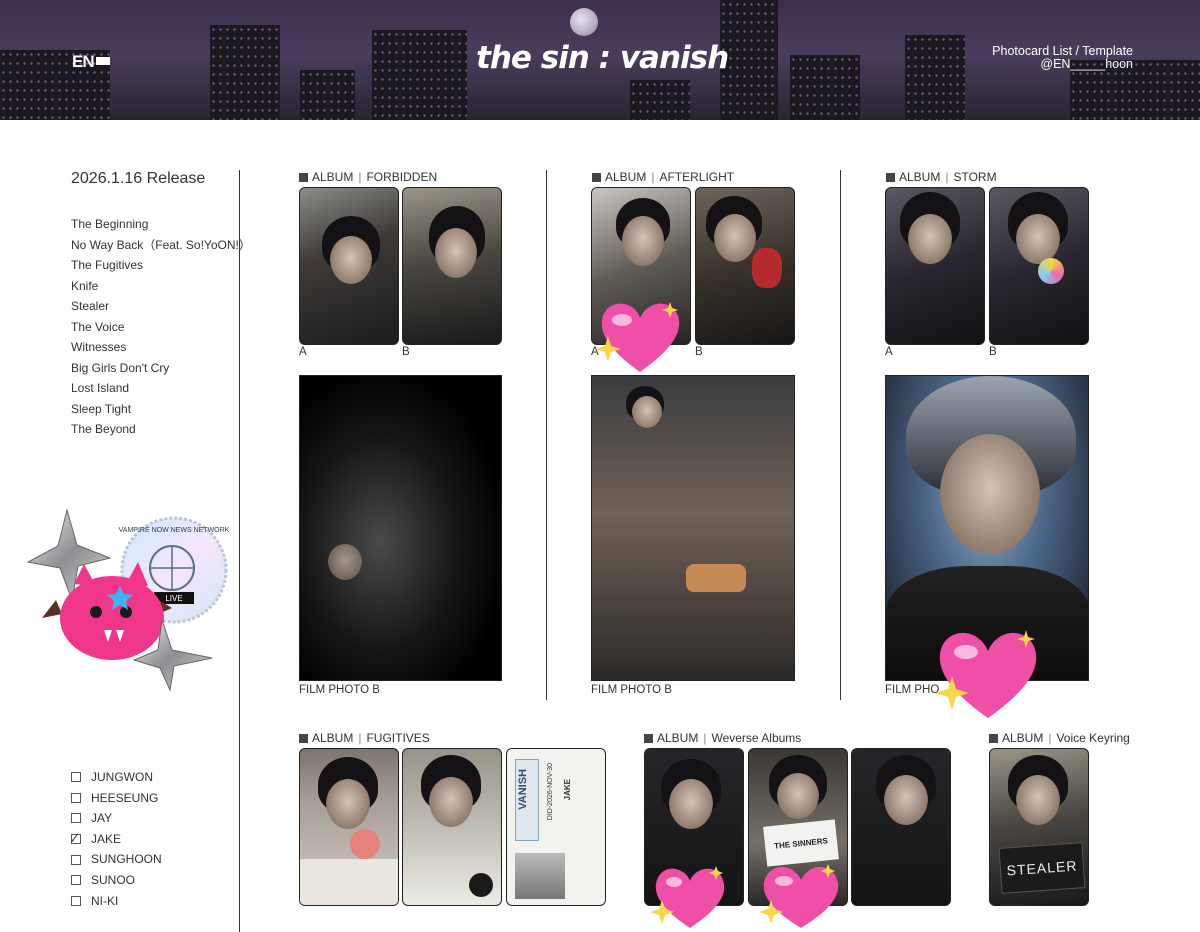  I want to click on member-option-jungwon: JUNGWON, so click(116, 777).